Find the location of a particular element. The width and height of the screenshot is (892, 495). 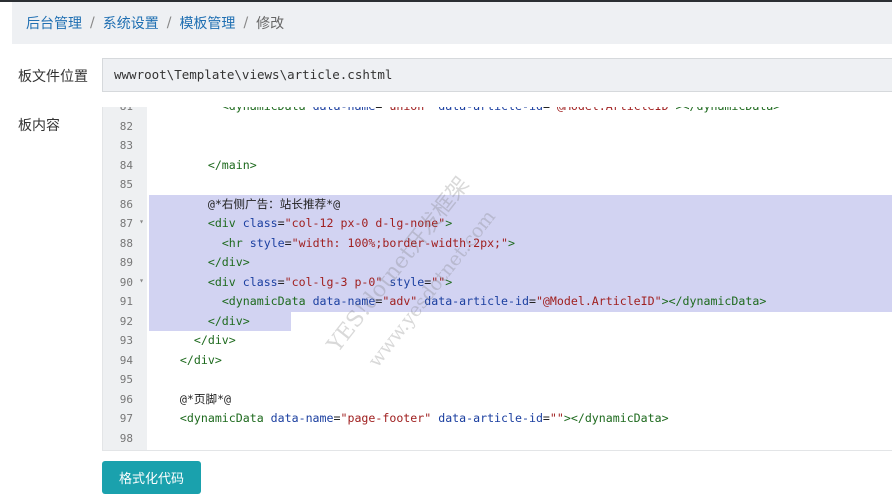

code-line: @*右侧广告：站长推荐*@ is located at coordinates (246, 205).